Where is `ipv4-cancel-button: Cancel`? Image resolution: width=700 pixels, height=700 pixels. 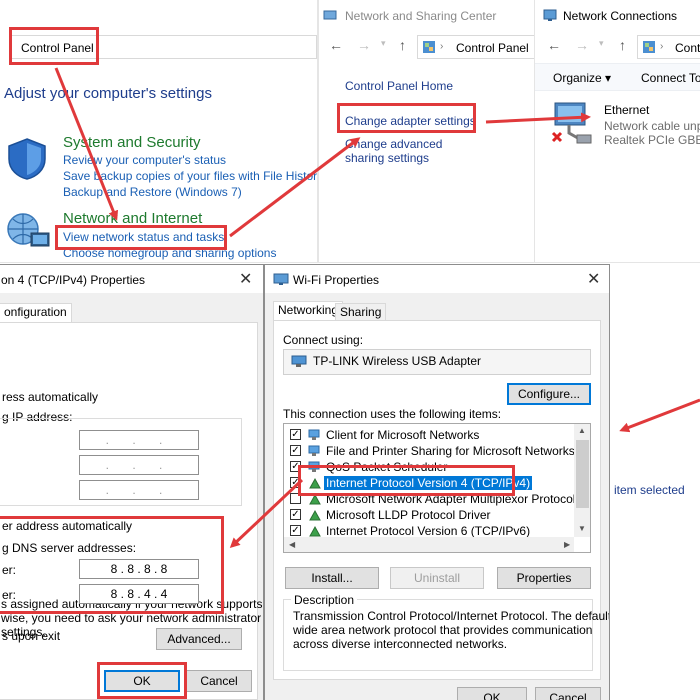 ipv4-cancel-button: Cancel is located at coordinates (219, 681).